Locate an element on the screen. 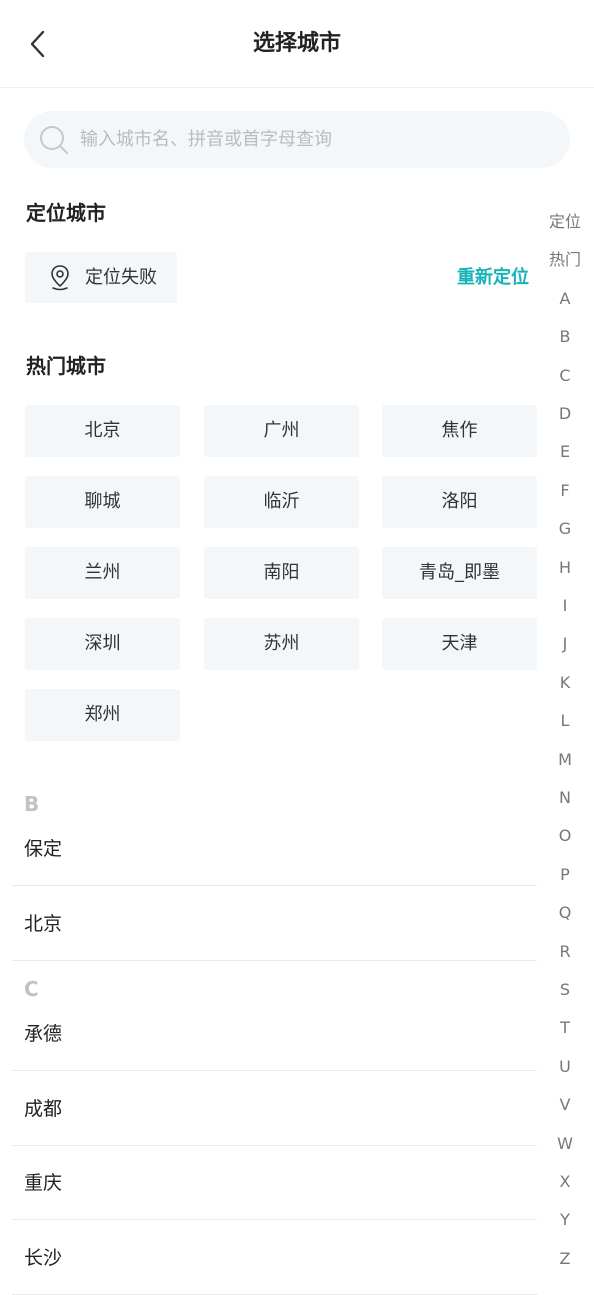 This screenshot has height=1295, width=594. search-bar is located at coordinates (297, 139).